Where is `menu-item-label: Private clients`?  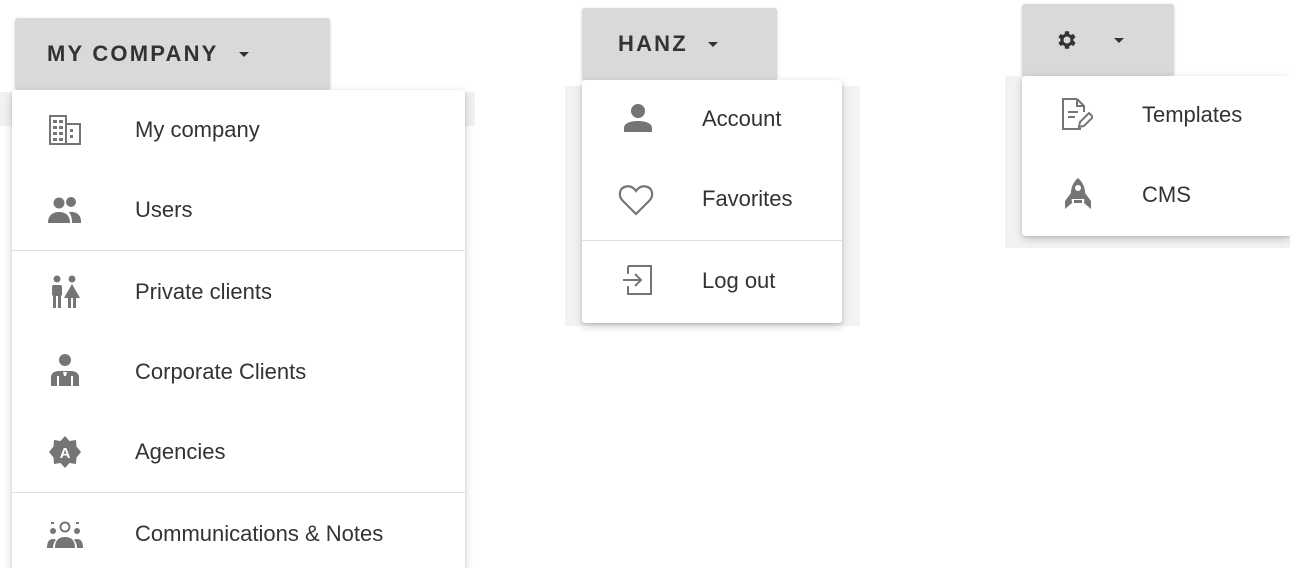 menu-item-label: Private clients is located at coordinates (203, 291).